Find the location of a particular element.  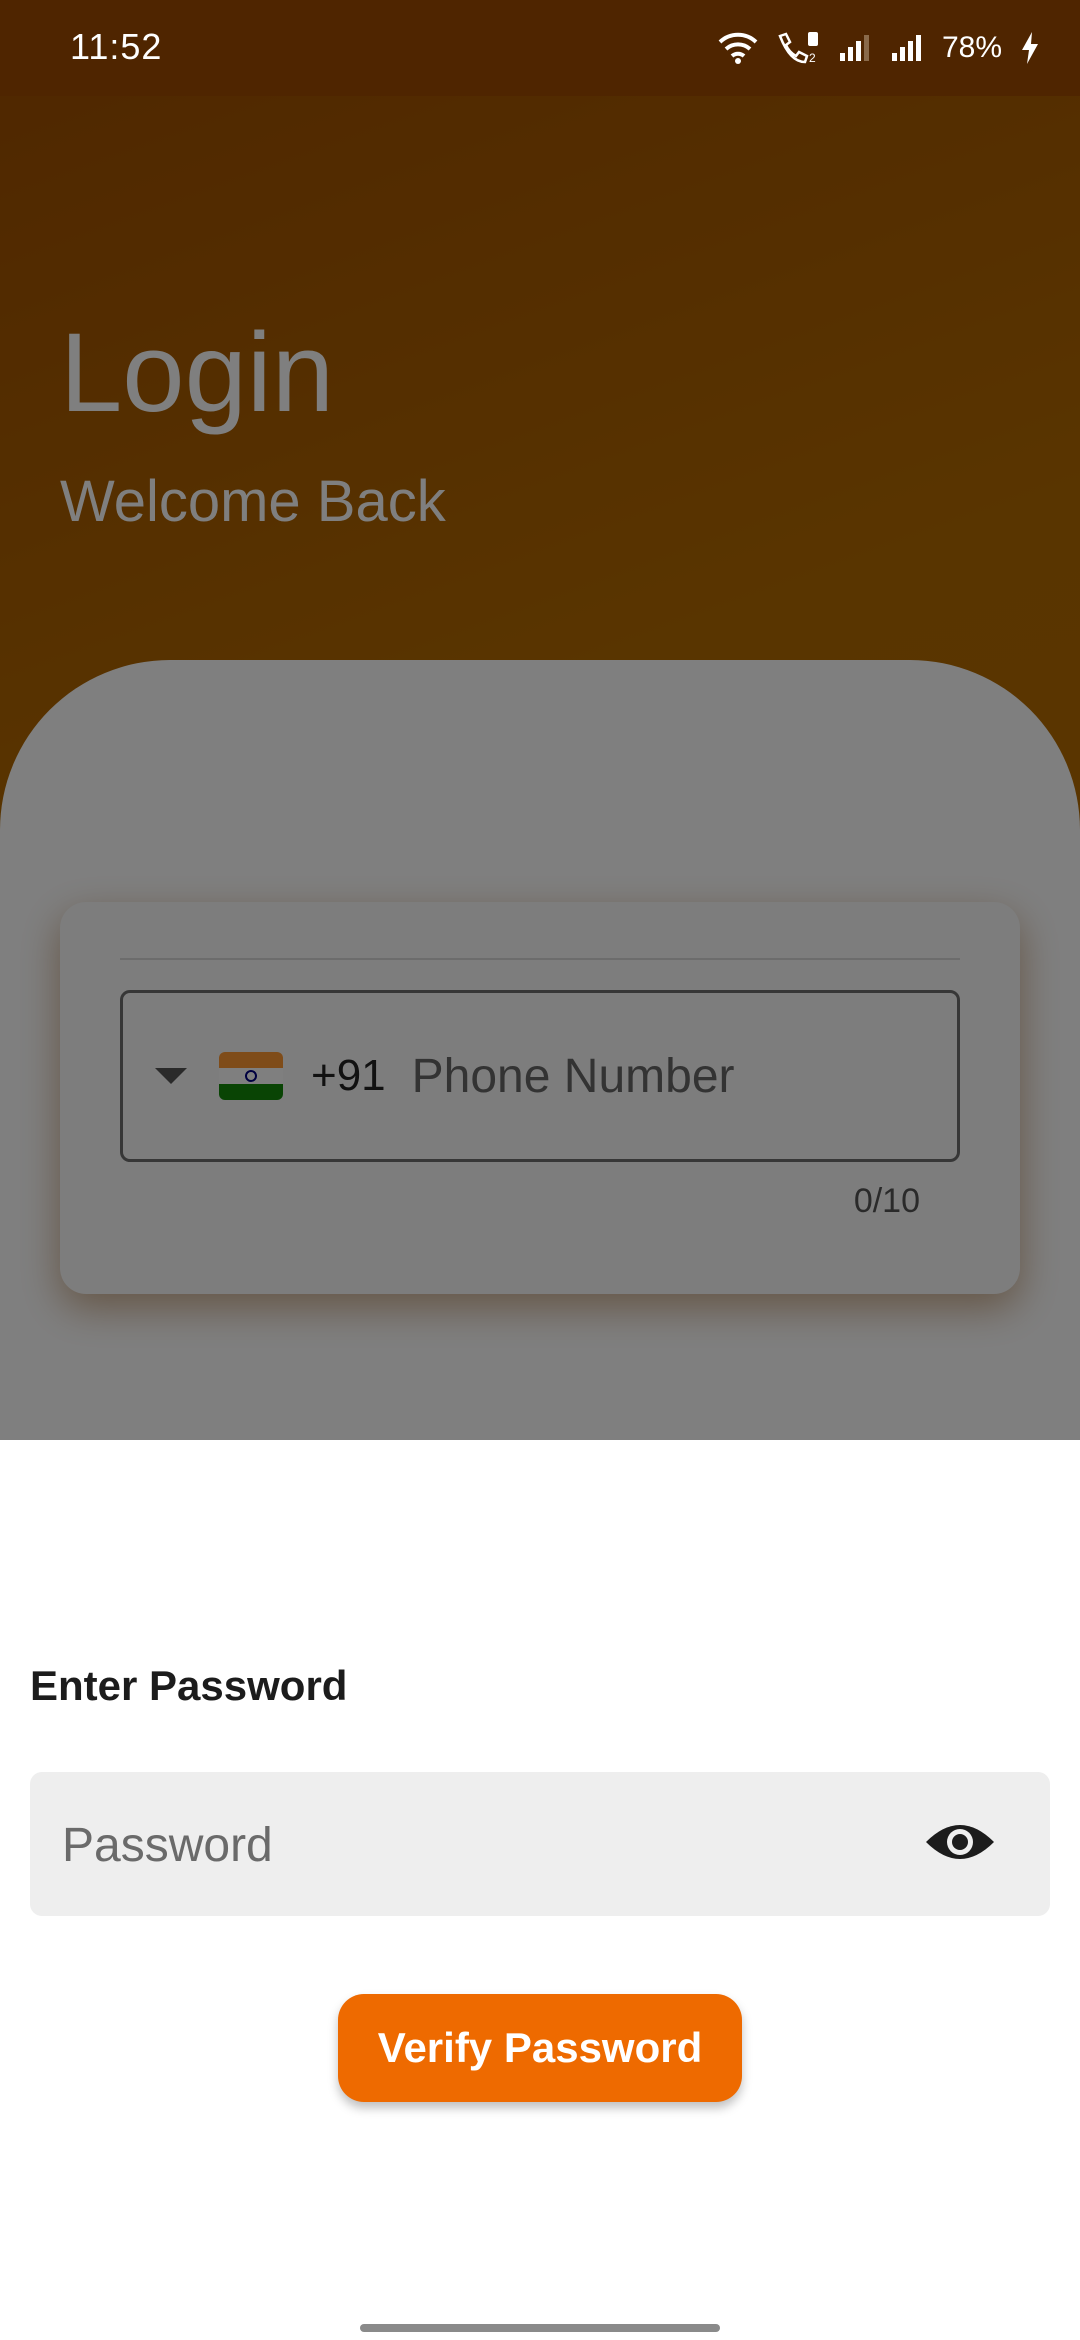

signal-sim2-icon is located at coordinates (907, 48).